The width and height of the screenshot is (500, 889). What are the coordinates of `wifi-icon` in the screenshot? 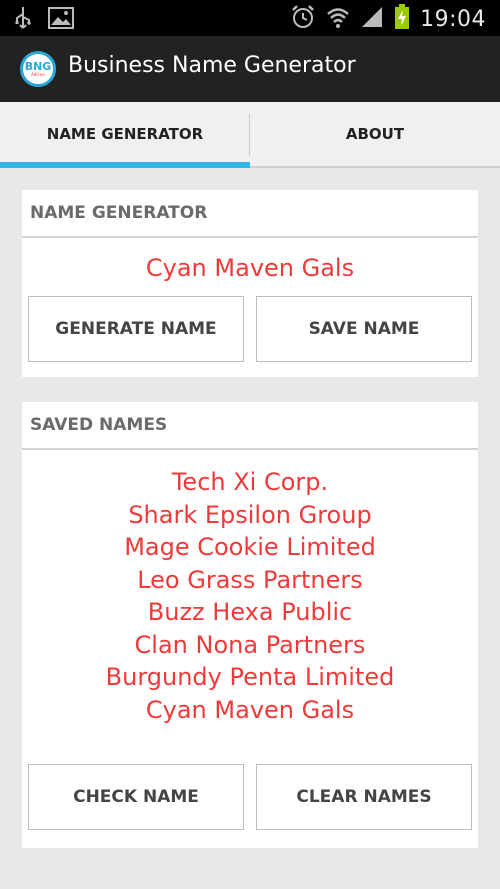 It's located at (338, 19).